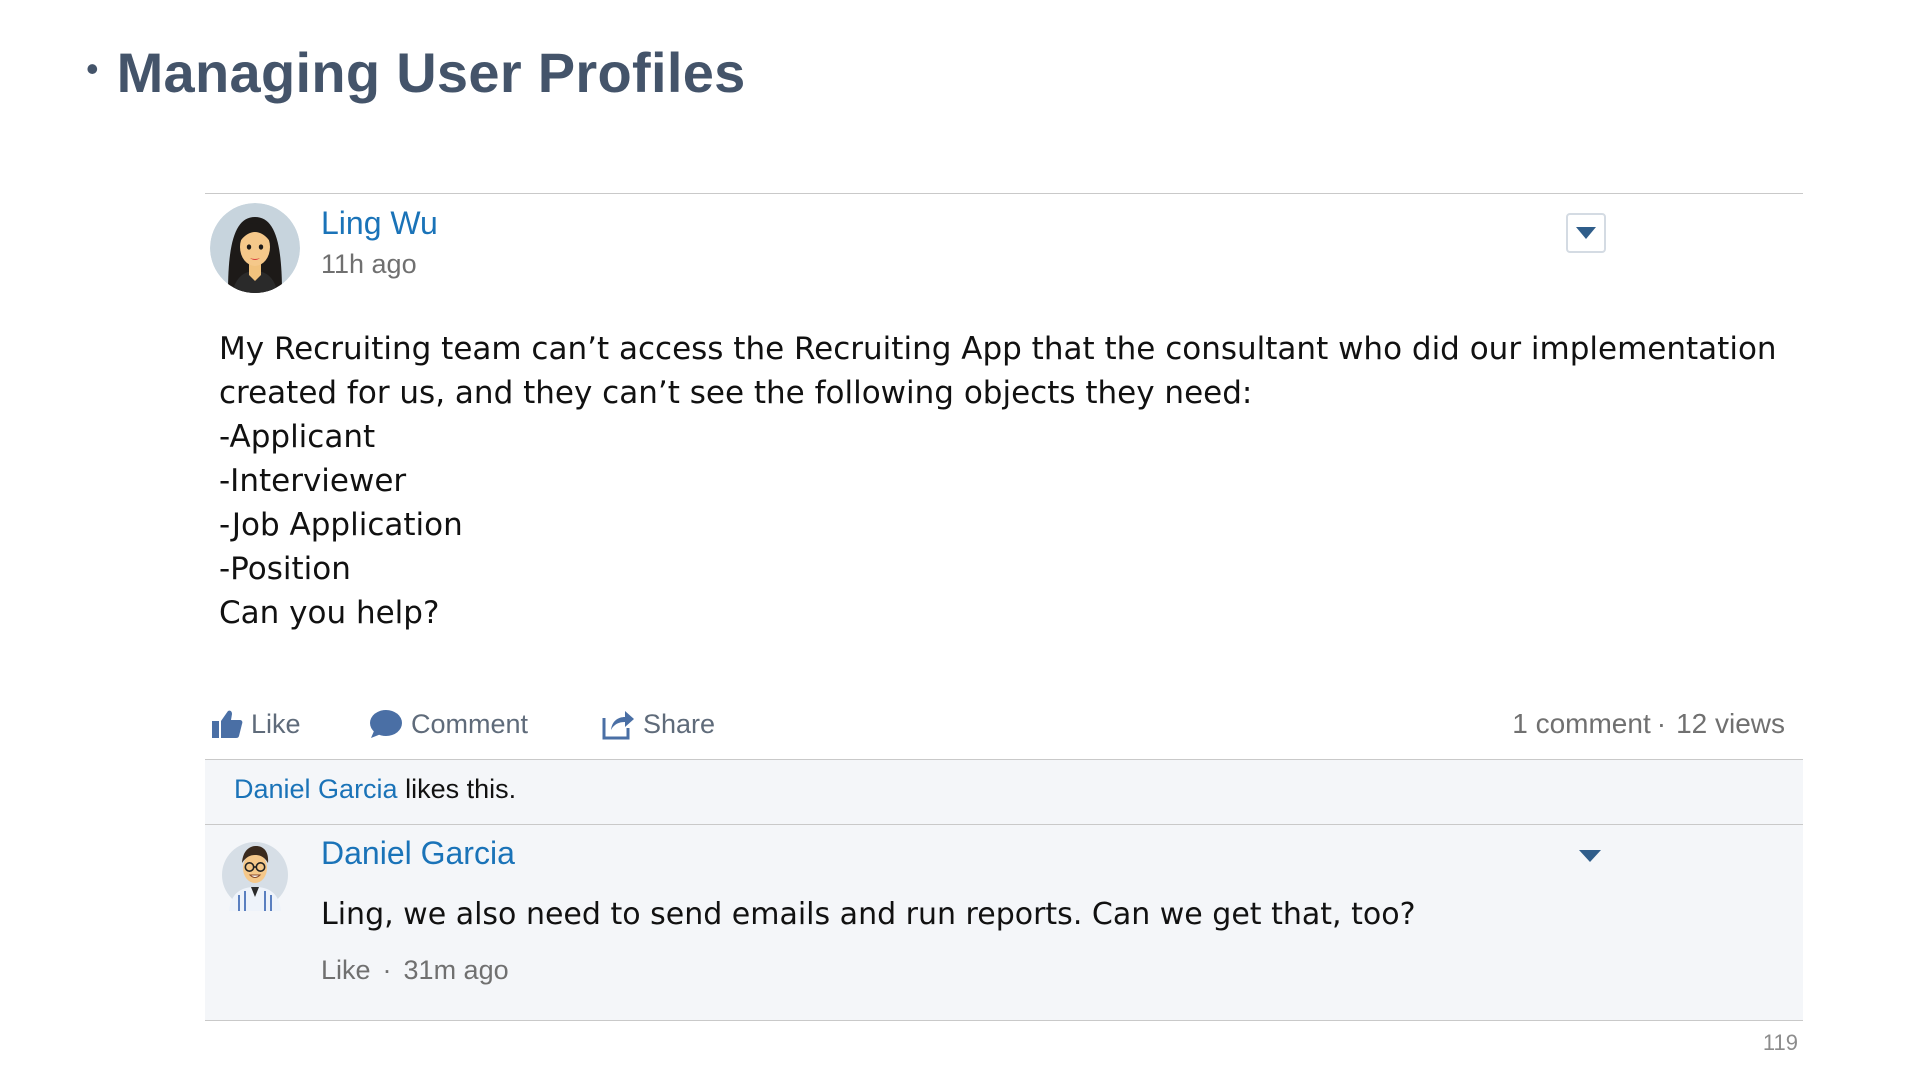 Image resolution: width=1920 pixels, height=1080 pixels. What do you see at coordinates (379, 223) in the screenshot?
I see `post-author-name: Ling Wu` at bounding box center [379, 223].